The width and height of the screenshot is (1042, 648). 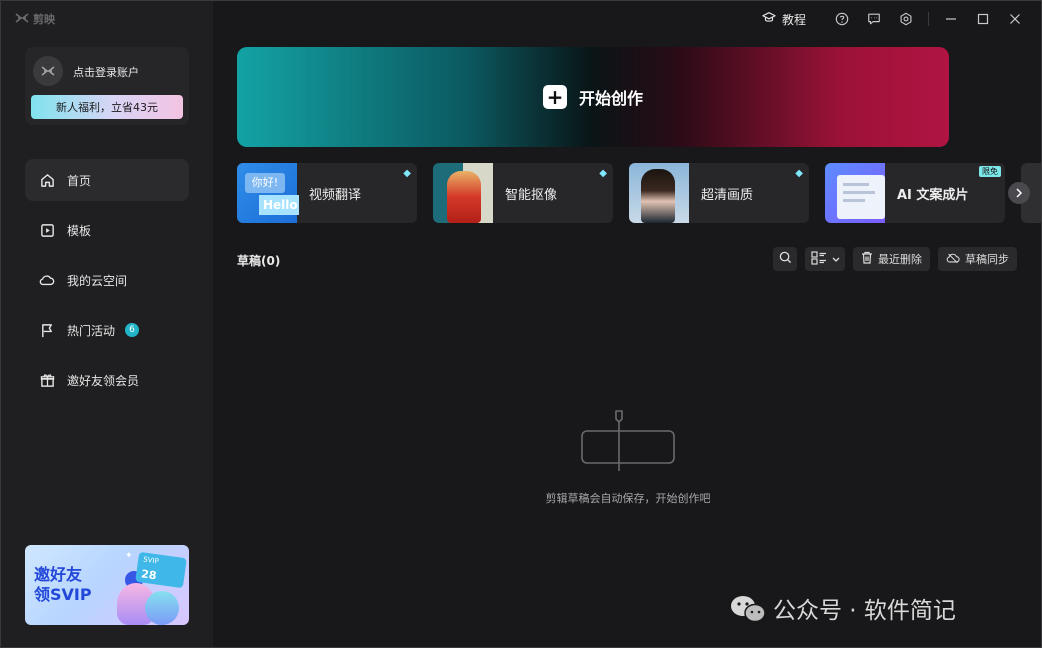 I want to click on sidebar-item-events: 热门活动 6, so click(x=107, y=330).